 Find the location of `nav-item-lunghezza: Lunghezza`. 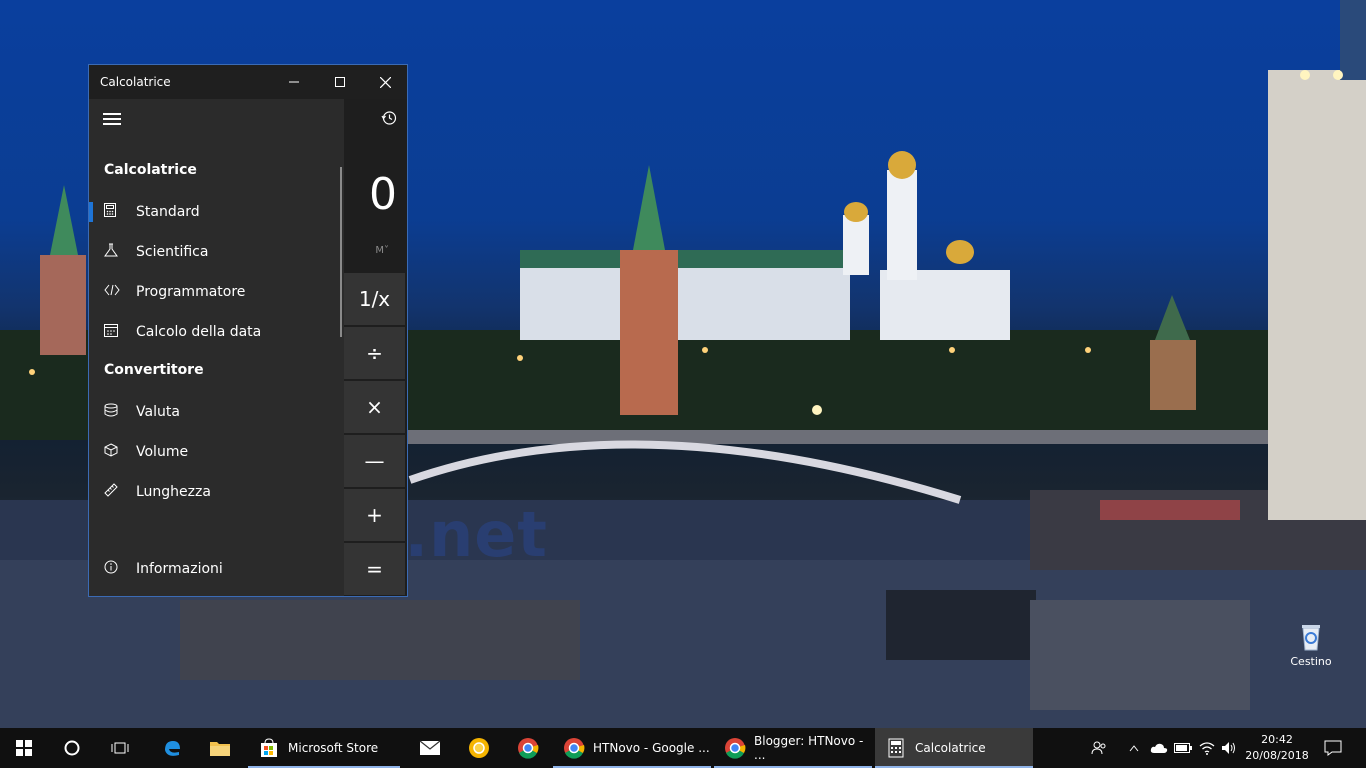

nav-item-lunghezza: Lunghezza is located at coordinates (216, 492).